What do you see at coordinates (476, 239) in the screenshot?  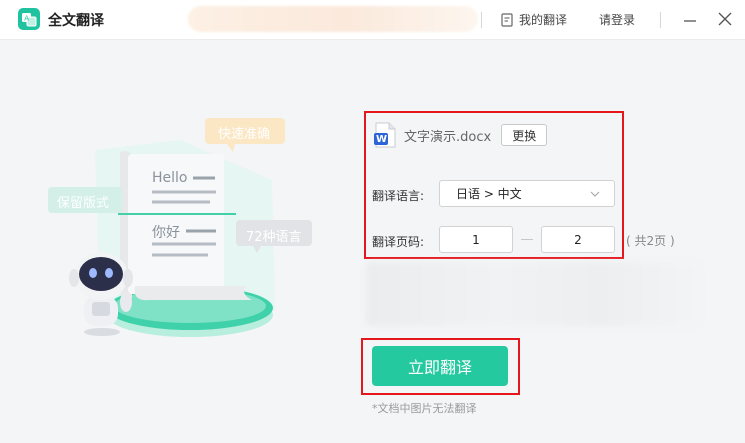 I see `page-from-input: 1` at bounding box center [476, 239].